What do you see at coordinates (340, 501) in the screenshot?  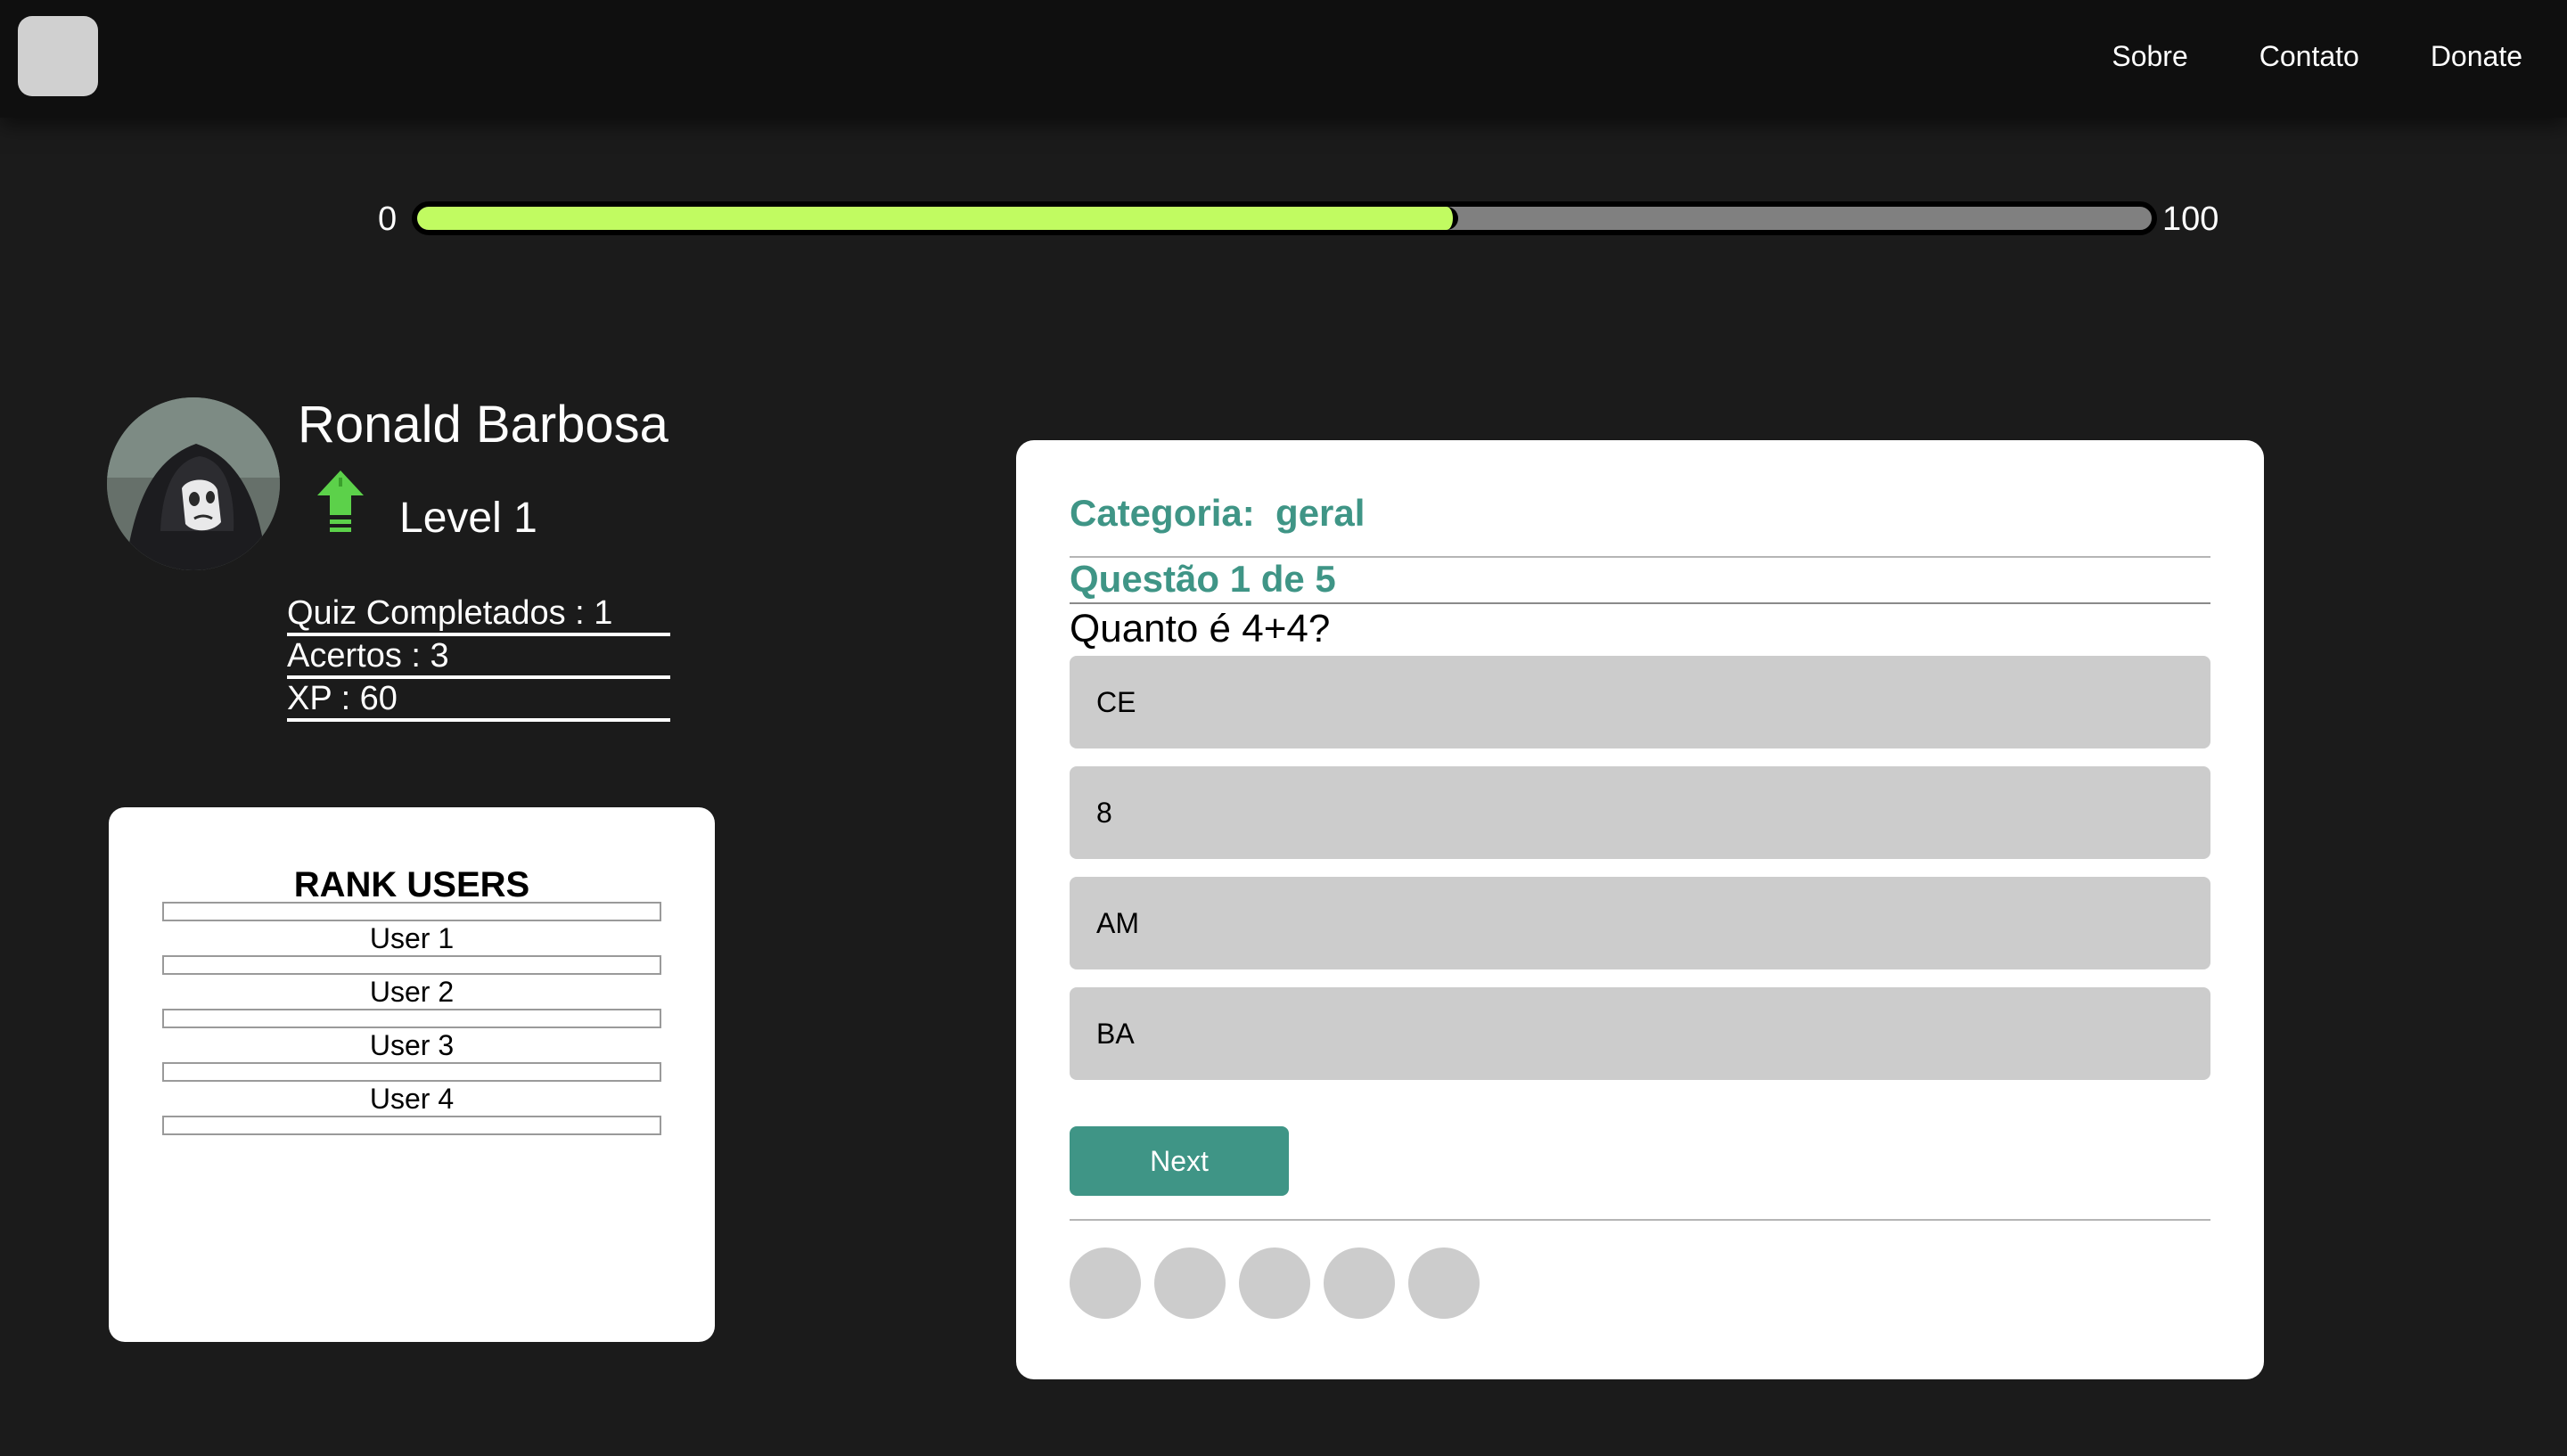 I see `level-up-arrow-icon` at bounding box center [340, 501].